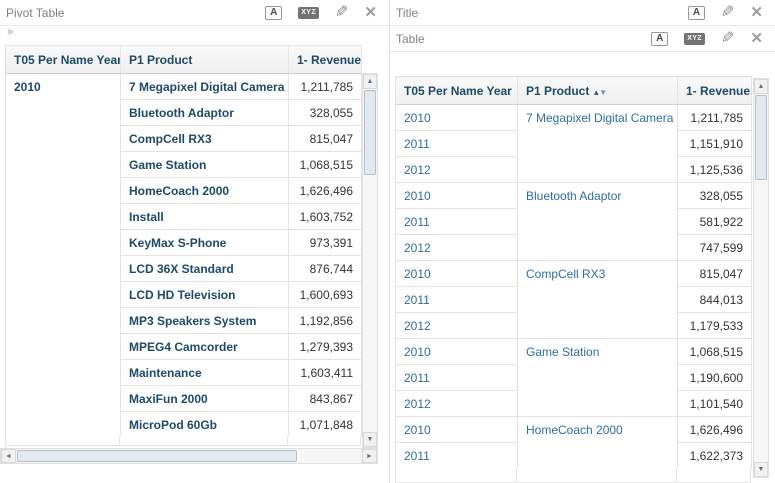 The height and width of the screenshot is (483, 775). Describe the element at coordinates (714, 169) in the screenshot. I see `table-revenue-cell: 1,125,536` at that location.